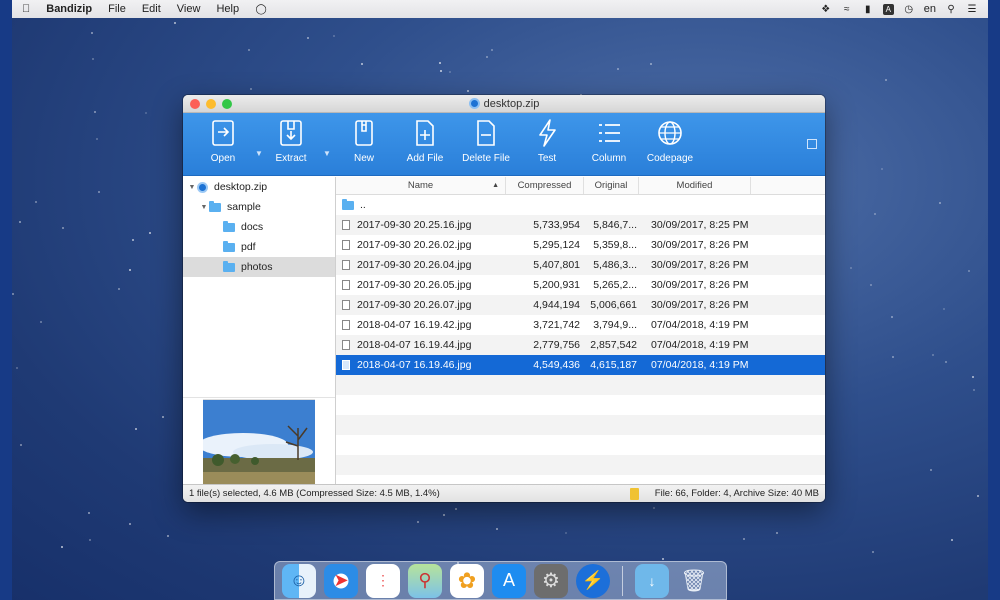 The width and height of the screenshot is (1000, 600). Describe the element at coordinates (511, 103) in the screenshot. I see `window-title: desktop.zip` at that location.